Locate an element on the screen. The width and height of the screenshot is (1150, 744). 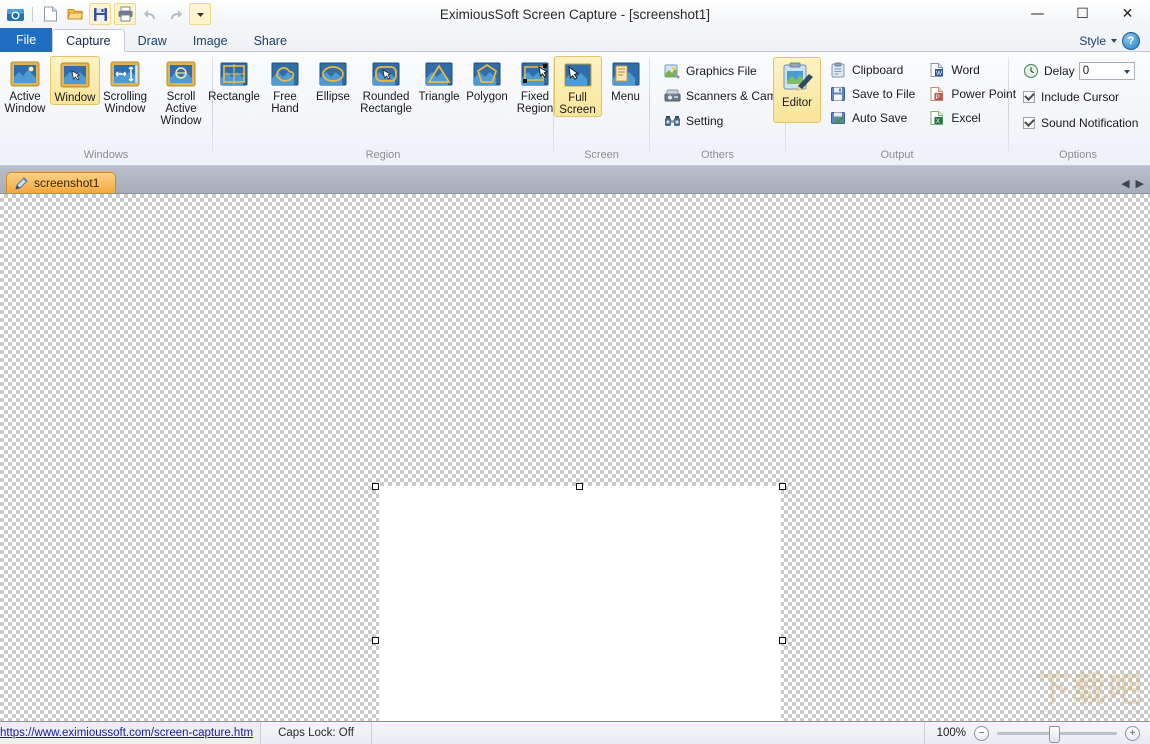
image-canvas is located at coordinates (580, 603).